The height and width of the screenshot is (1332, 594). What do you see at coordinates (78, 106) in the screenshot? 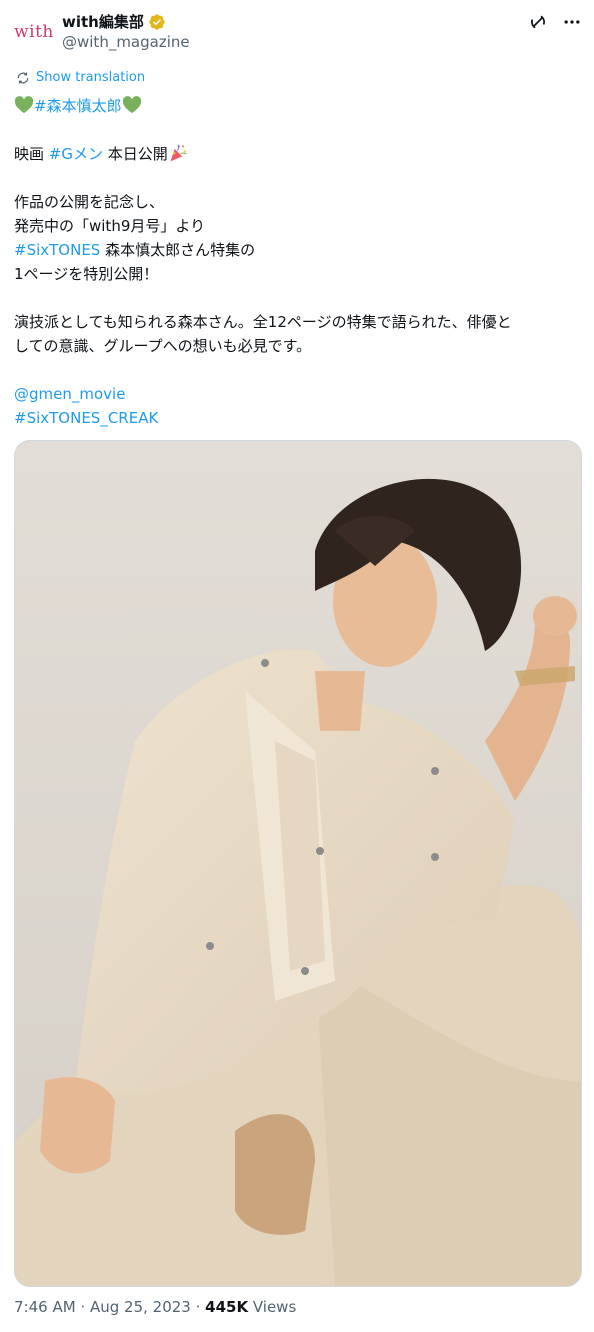
I see `hashtag-link: #森本慎太郎` at bounding box center [78, 106].